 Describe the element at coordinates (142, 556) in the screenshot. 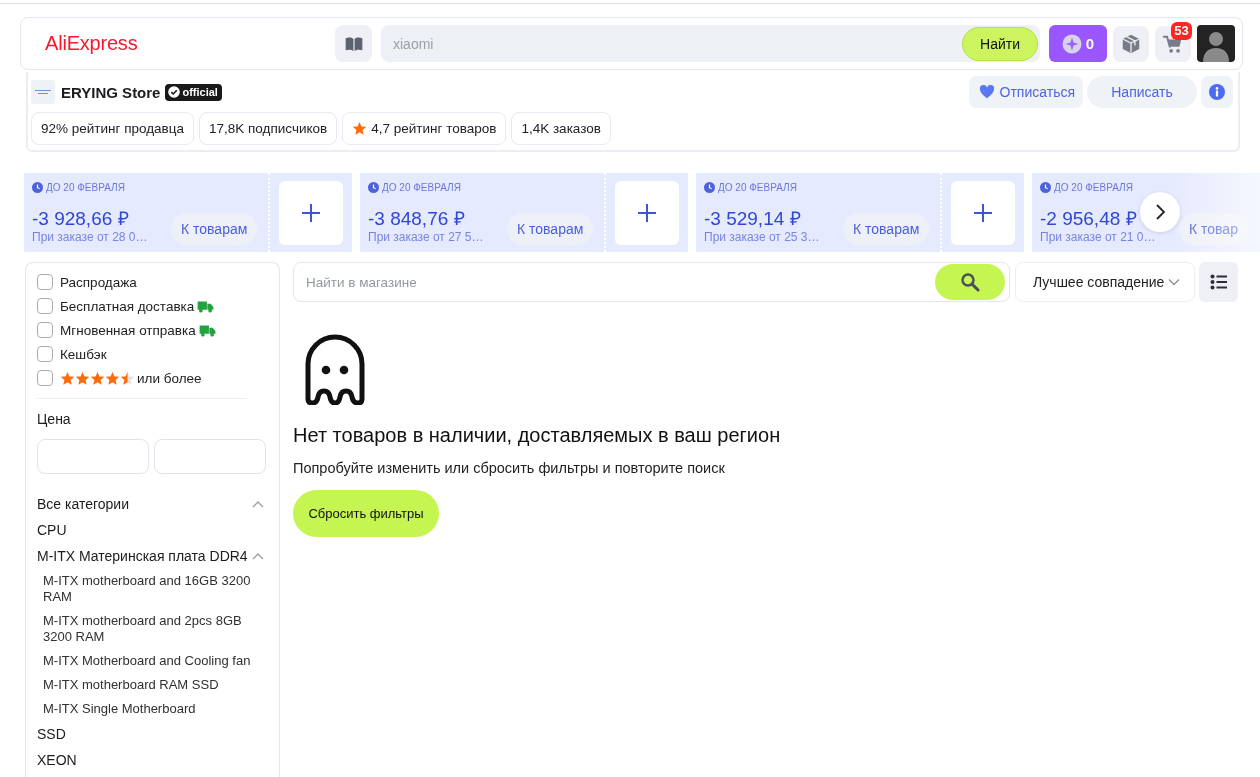

I see `category-item: M-ITX Материнская плата DDR4` at that location.